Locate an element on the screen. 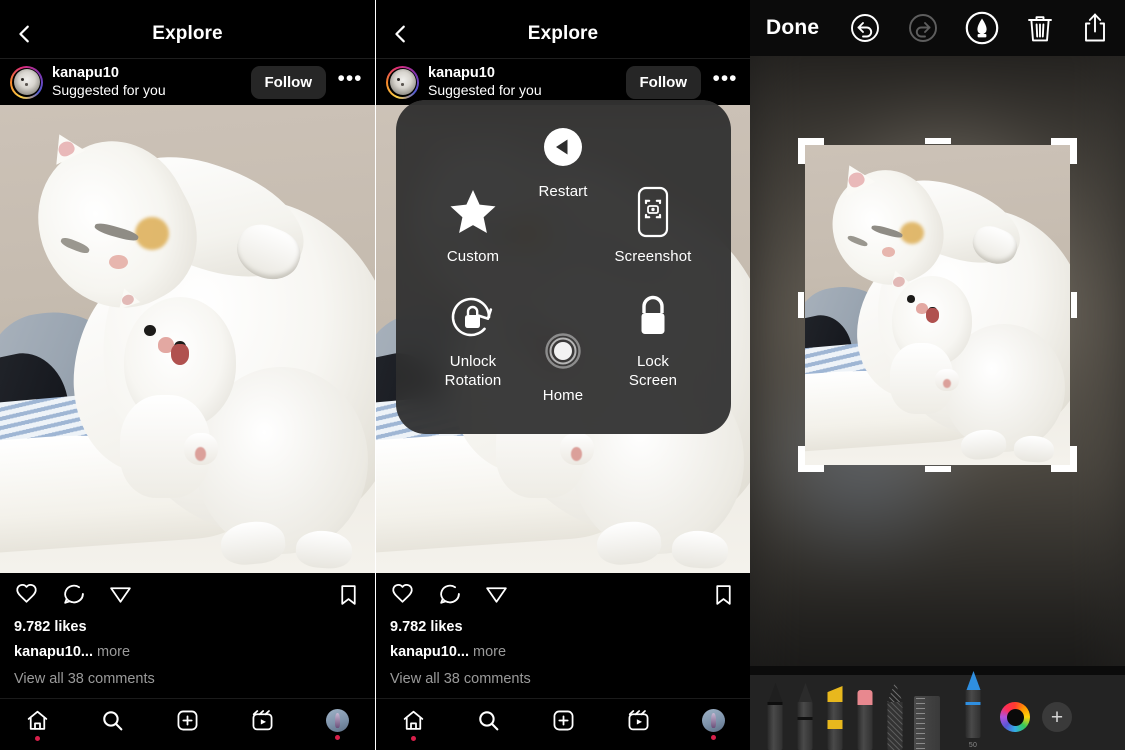  chevron-left-icon is located at coordinates (25, 34).